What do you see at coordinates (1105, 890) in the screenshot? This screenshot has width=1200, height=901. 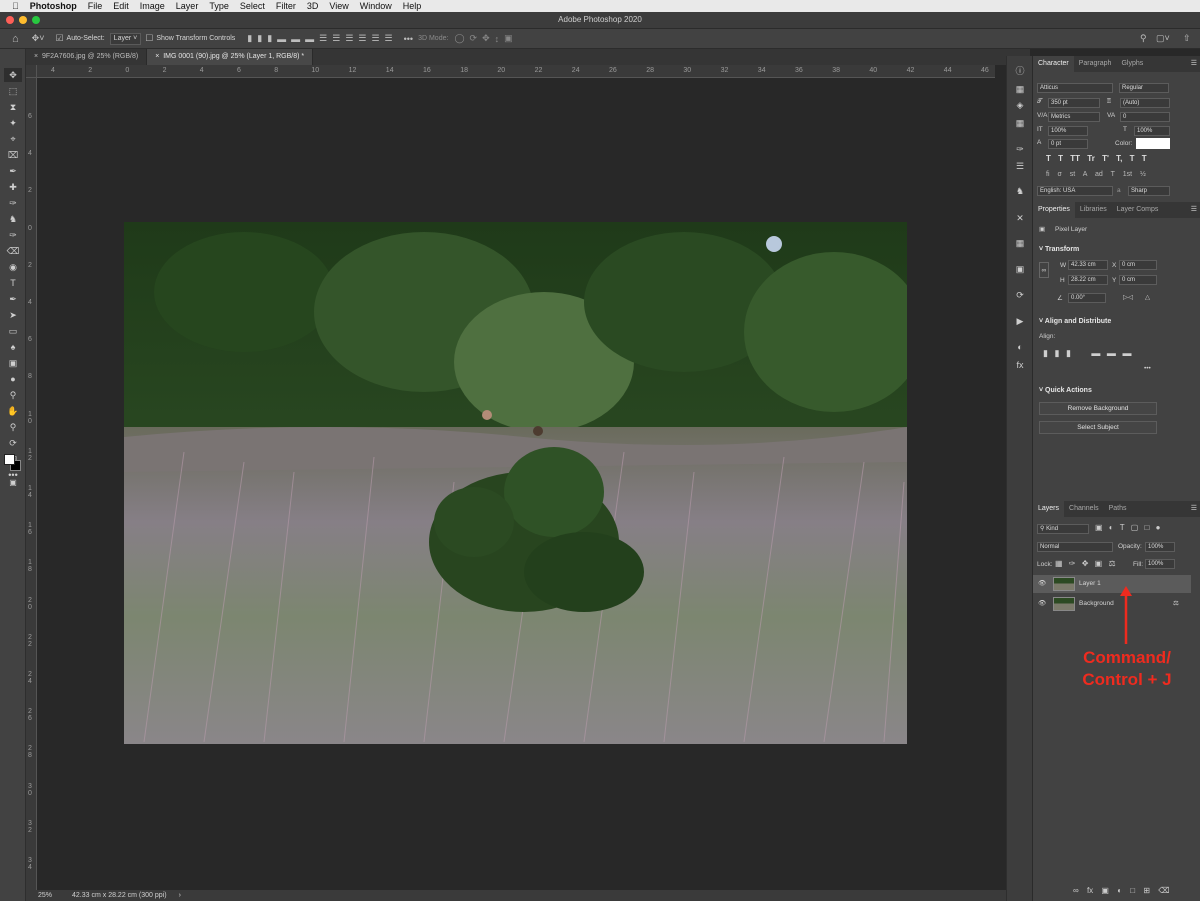 I see `add-mask-icon: ▣` at bounding box center [1105, 890].